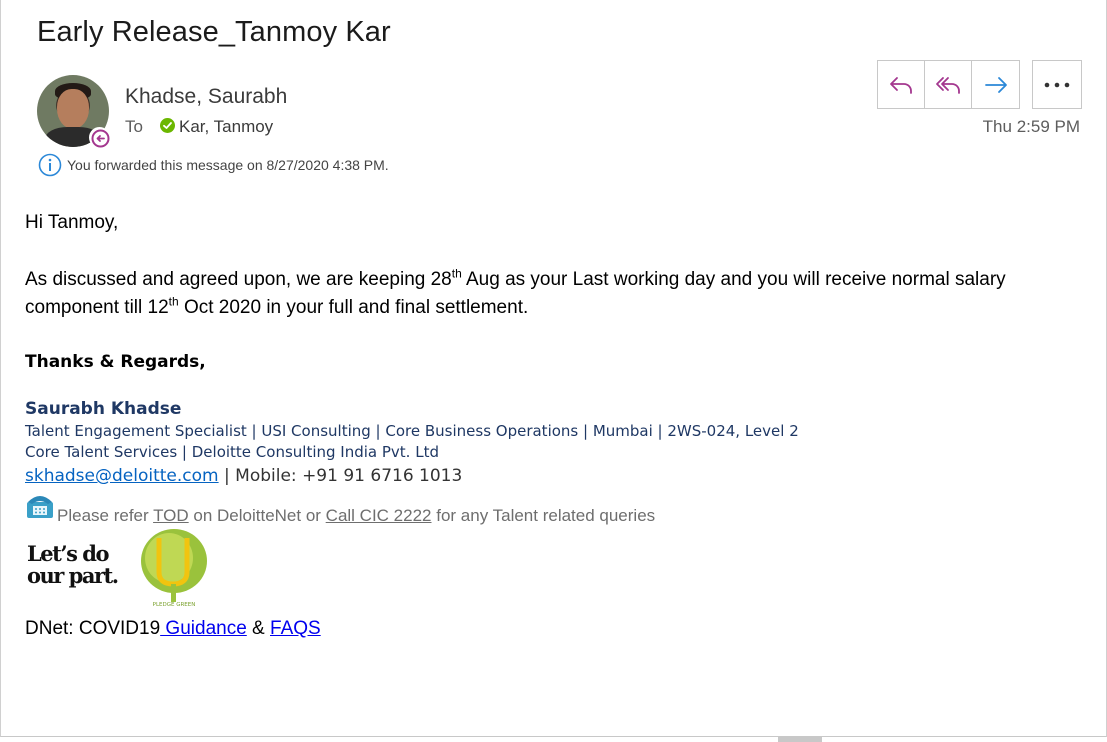  I want to click on forward-button, so click(995, 84).